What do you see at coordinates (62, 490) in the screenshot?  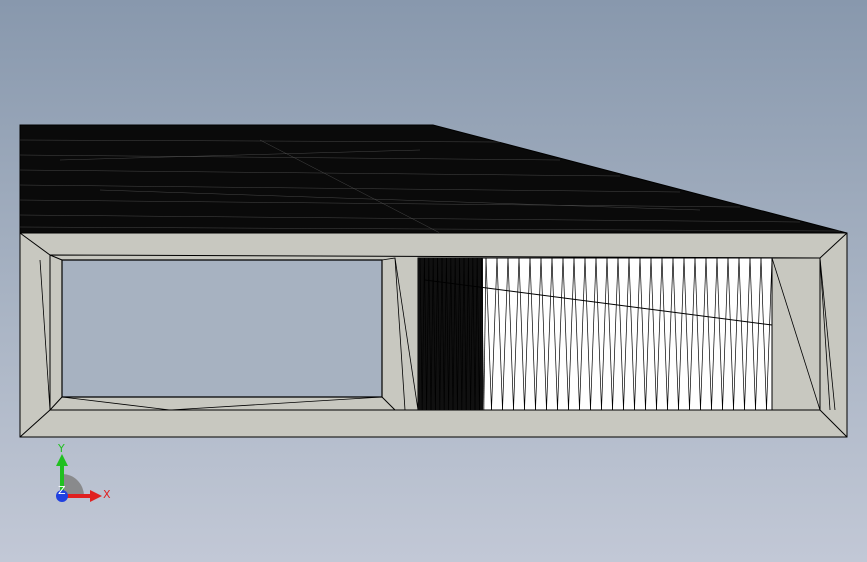 I see `z-axis-label: Z` at bounding box center [62, 490].